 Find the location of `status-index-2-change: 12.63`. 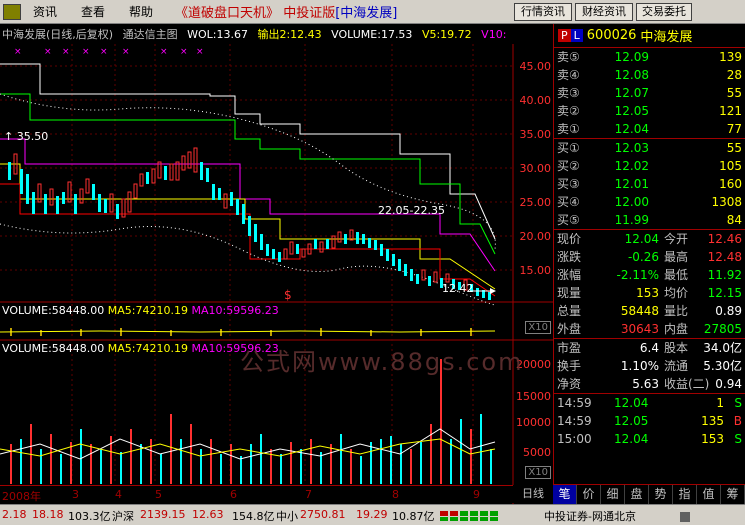

status-index-2-change: 12.63 is located at coordinates (208, 514).